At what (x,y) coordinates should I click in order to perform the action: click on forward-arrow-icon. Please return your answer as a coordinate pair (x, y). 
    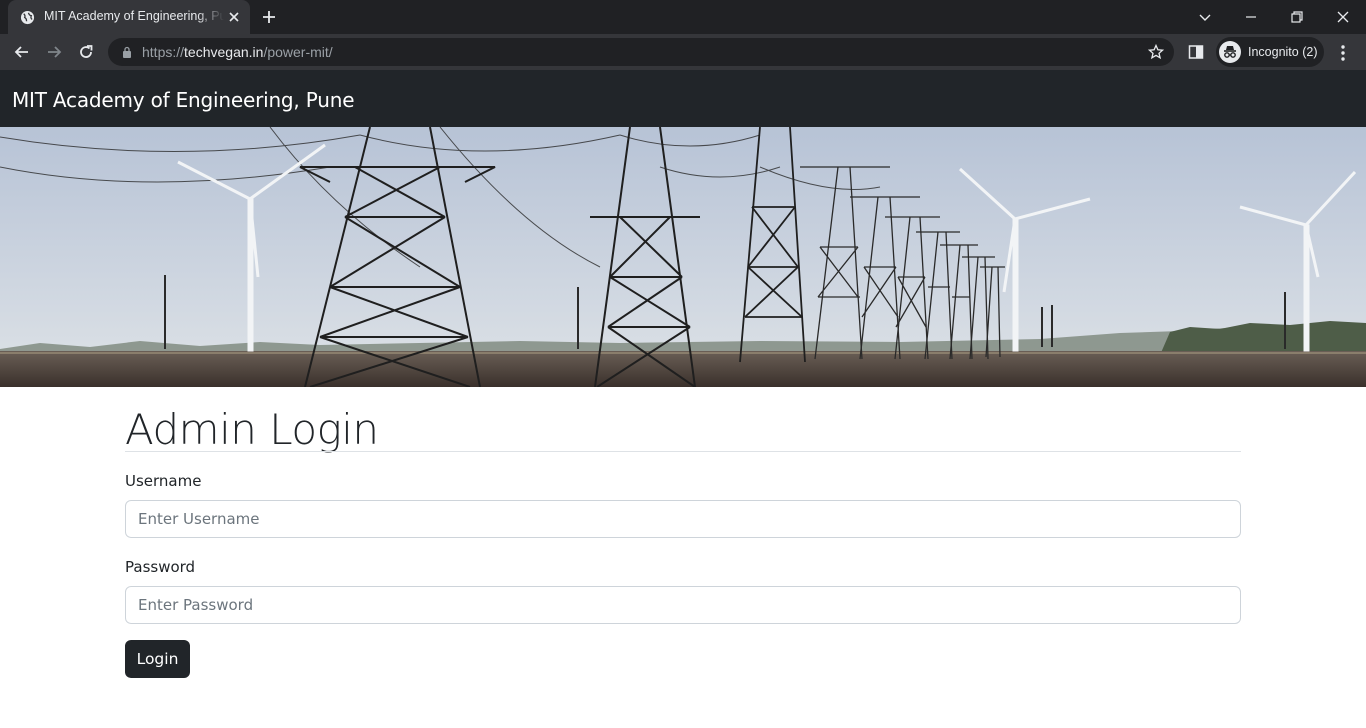
    Looking at the image, I should click on (55, 52).